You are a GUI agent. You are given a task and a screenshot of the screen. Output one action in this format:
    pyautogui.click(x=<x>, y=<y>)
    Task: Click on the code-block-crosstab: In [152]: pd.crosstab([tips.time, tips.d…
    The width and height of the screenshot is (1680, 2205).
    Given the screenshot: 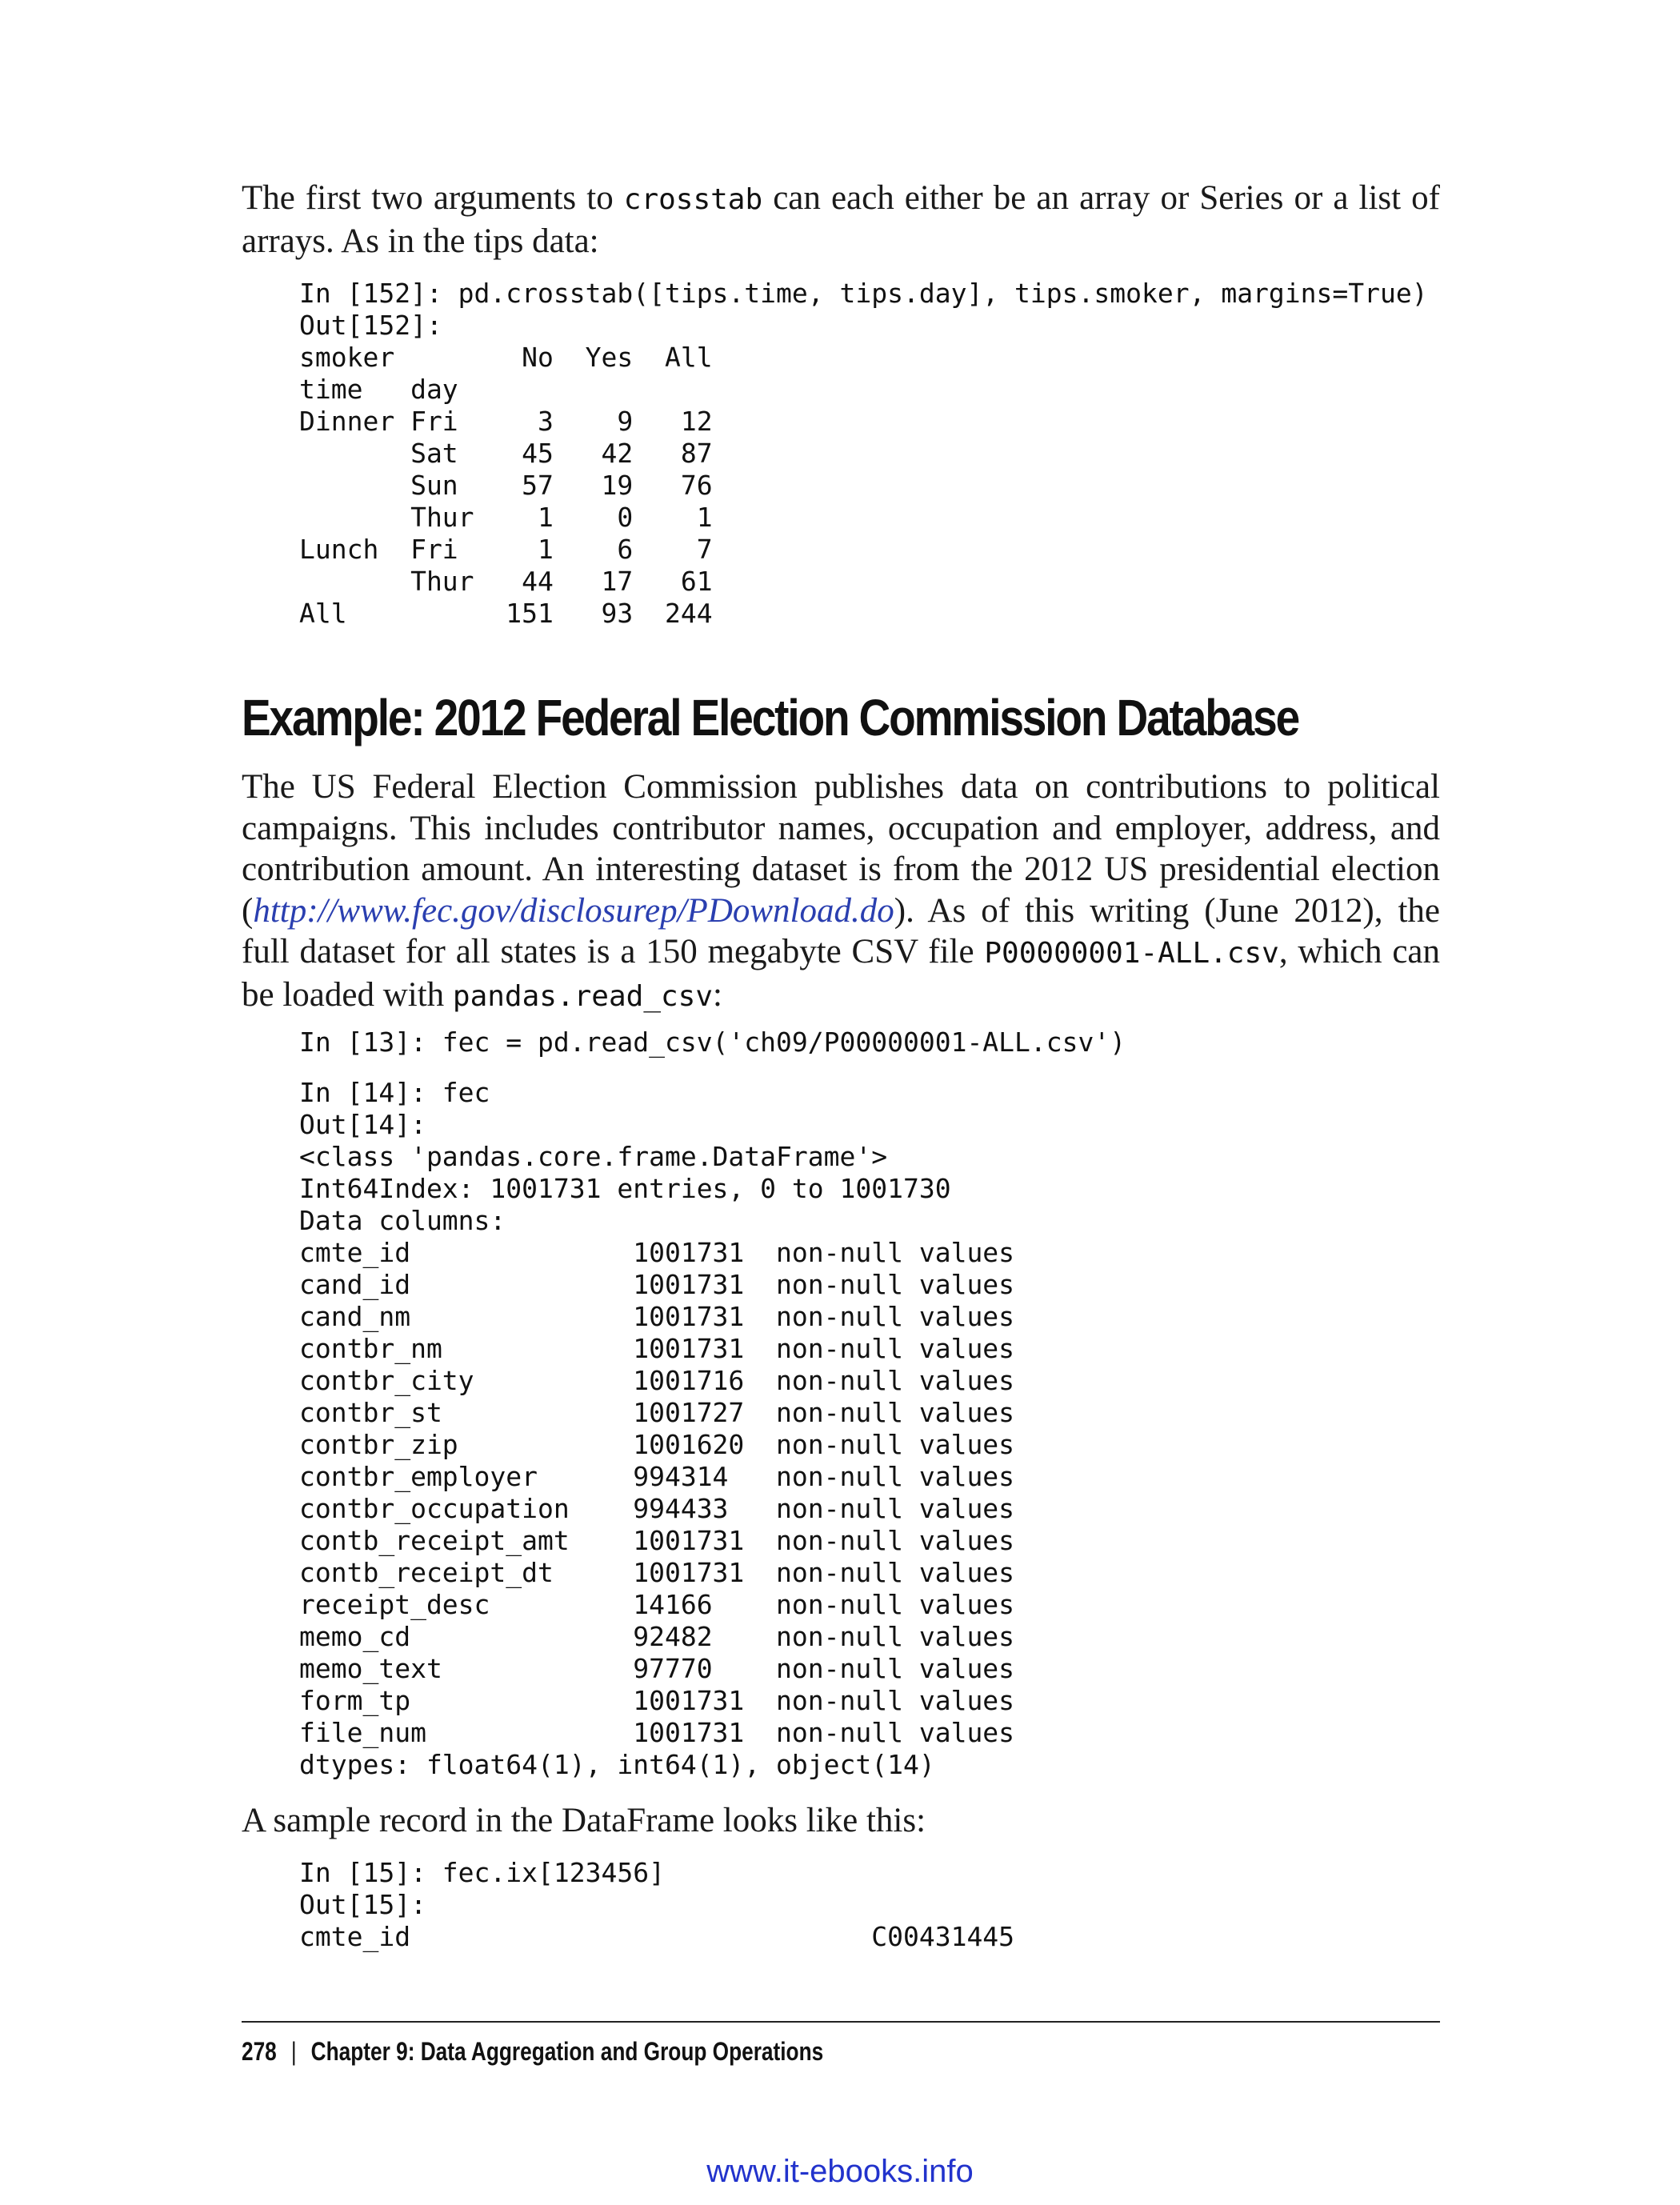 What is the action you would take?
    pyautogui.click(x=863, y=454)
    